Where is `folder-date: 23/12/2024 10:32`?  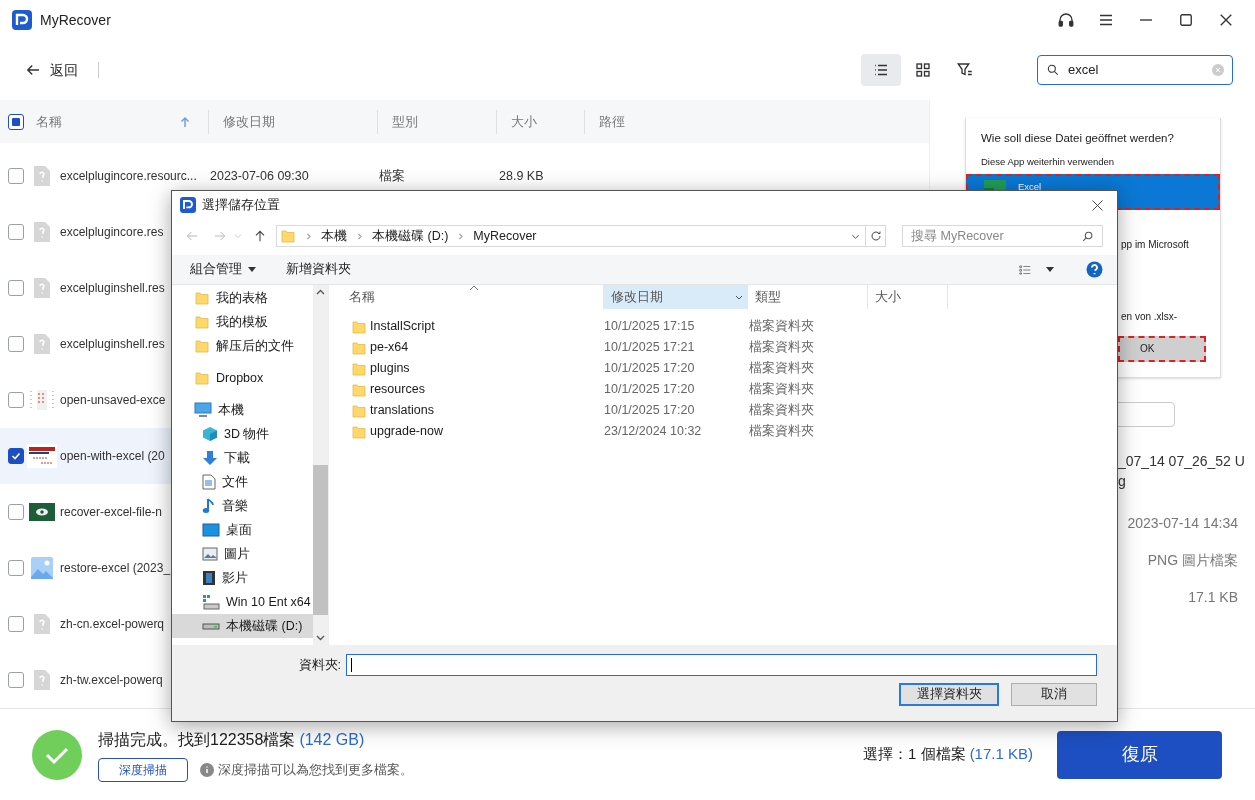
folder-date: 23/12/2024 10:32 is located at coordinates (653, 432).